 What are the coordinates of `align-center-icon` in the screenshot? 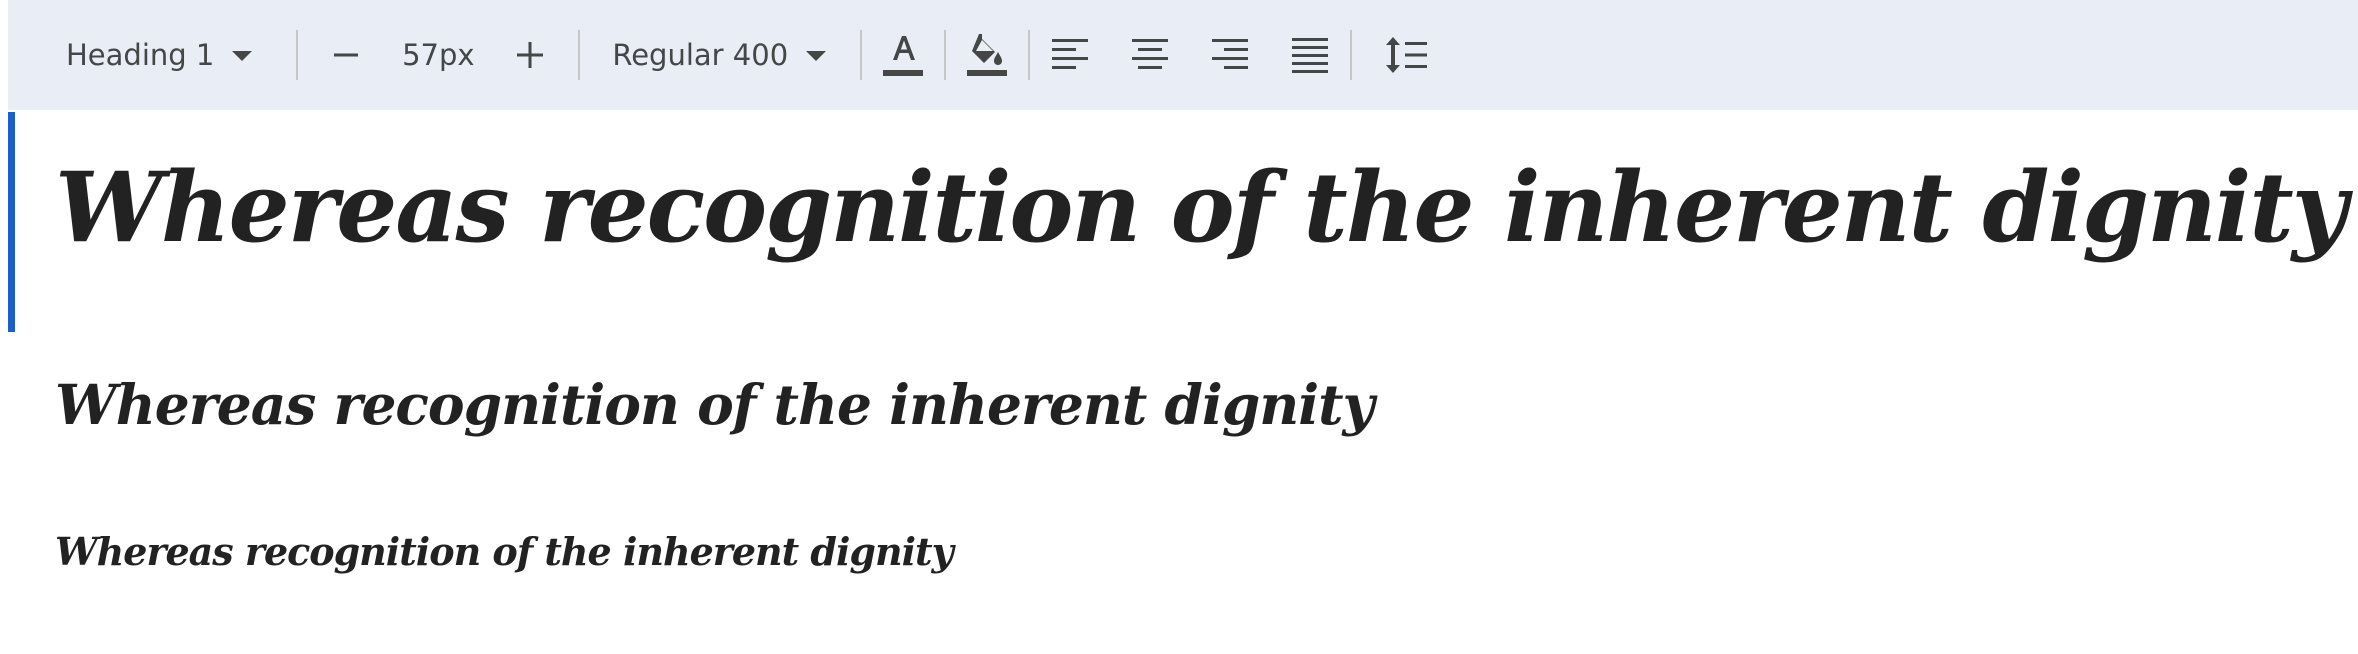 It's located at (1150, 54).